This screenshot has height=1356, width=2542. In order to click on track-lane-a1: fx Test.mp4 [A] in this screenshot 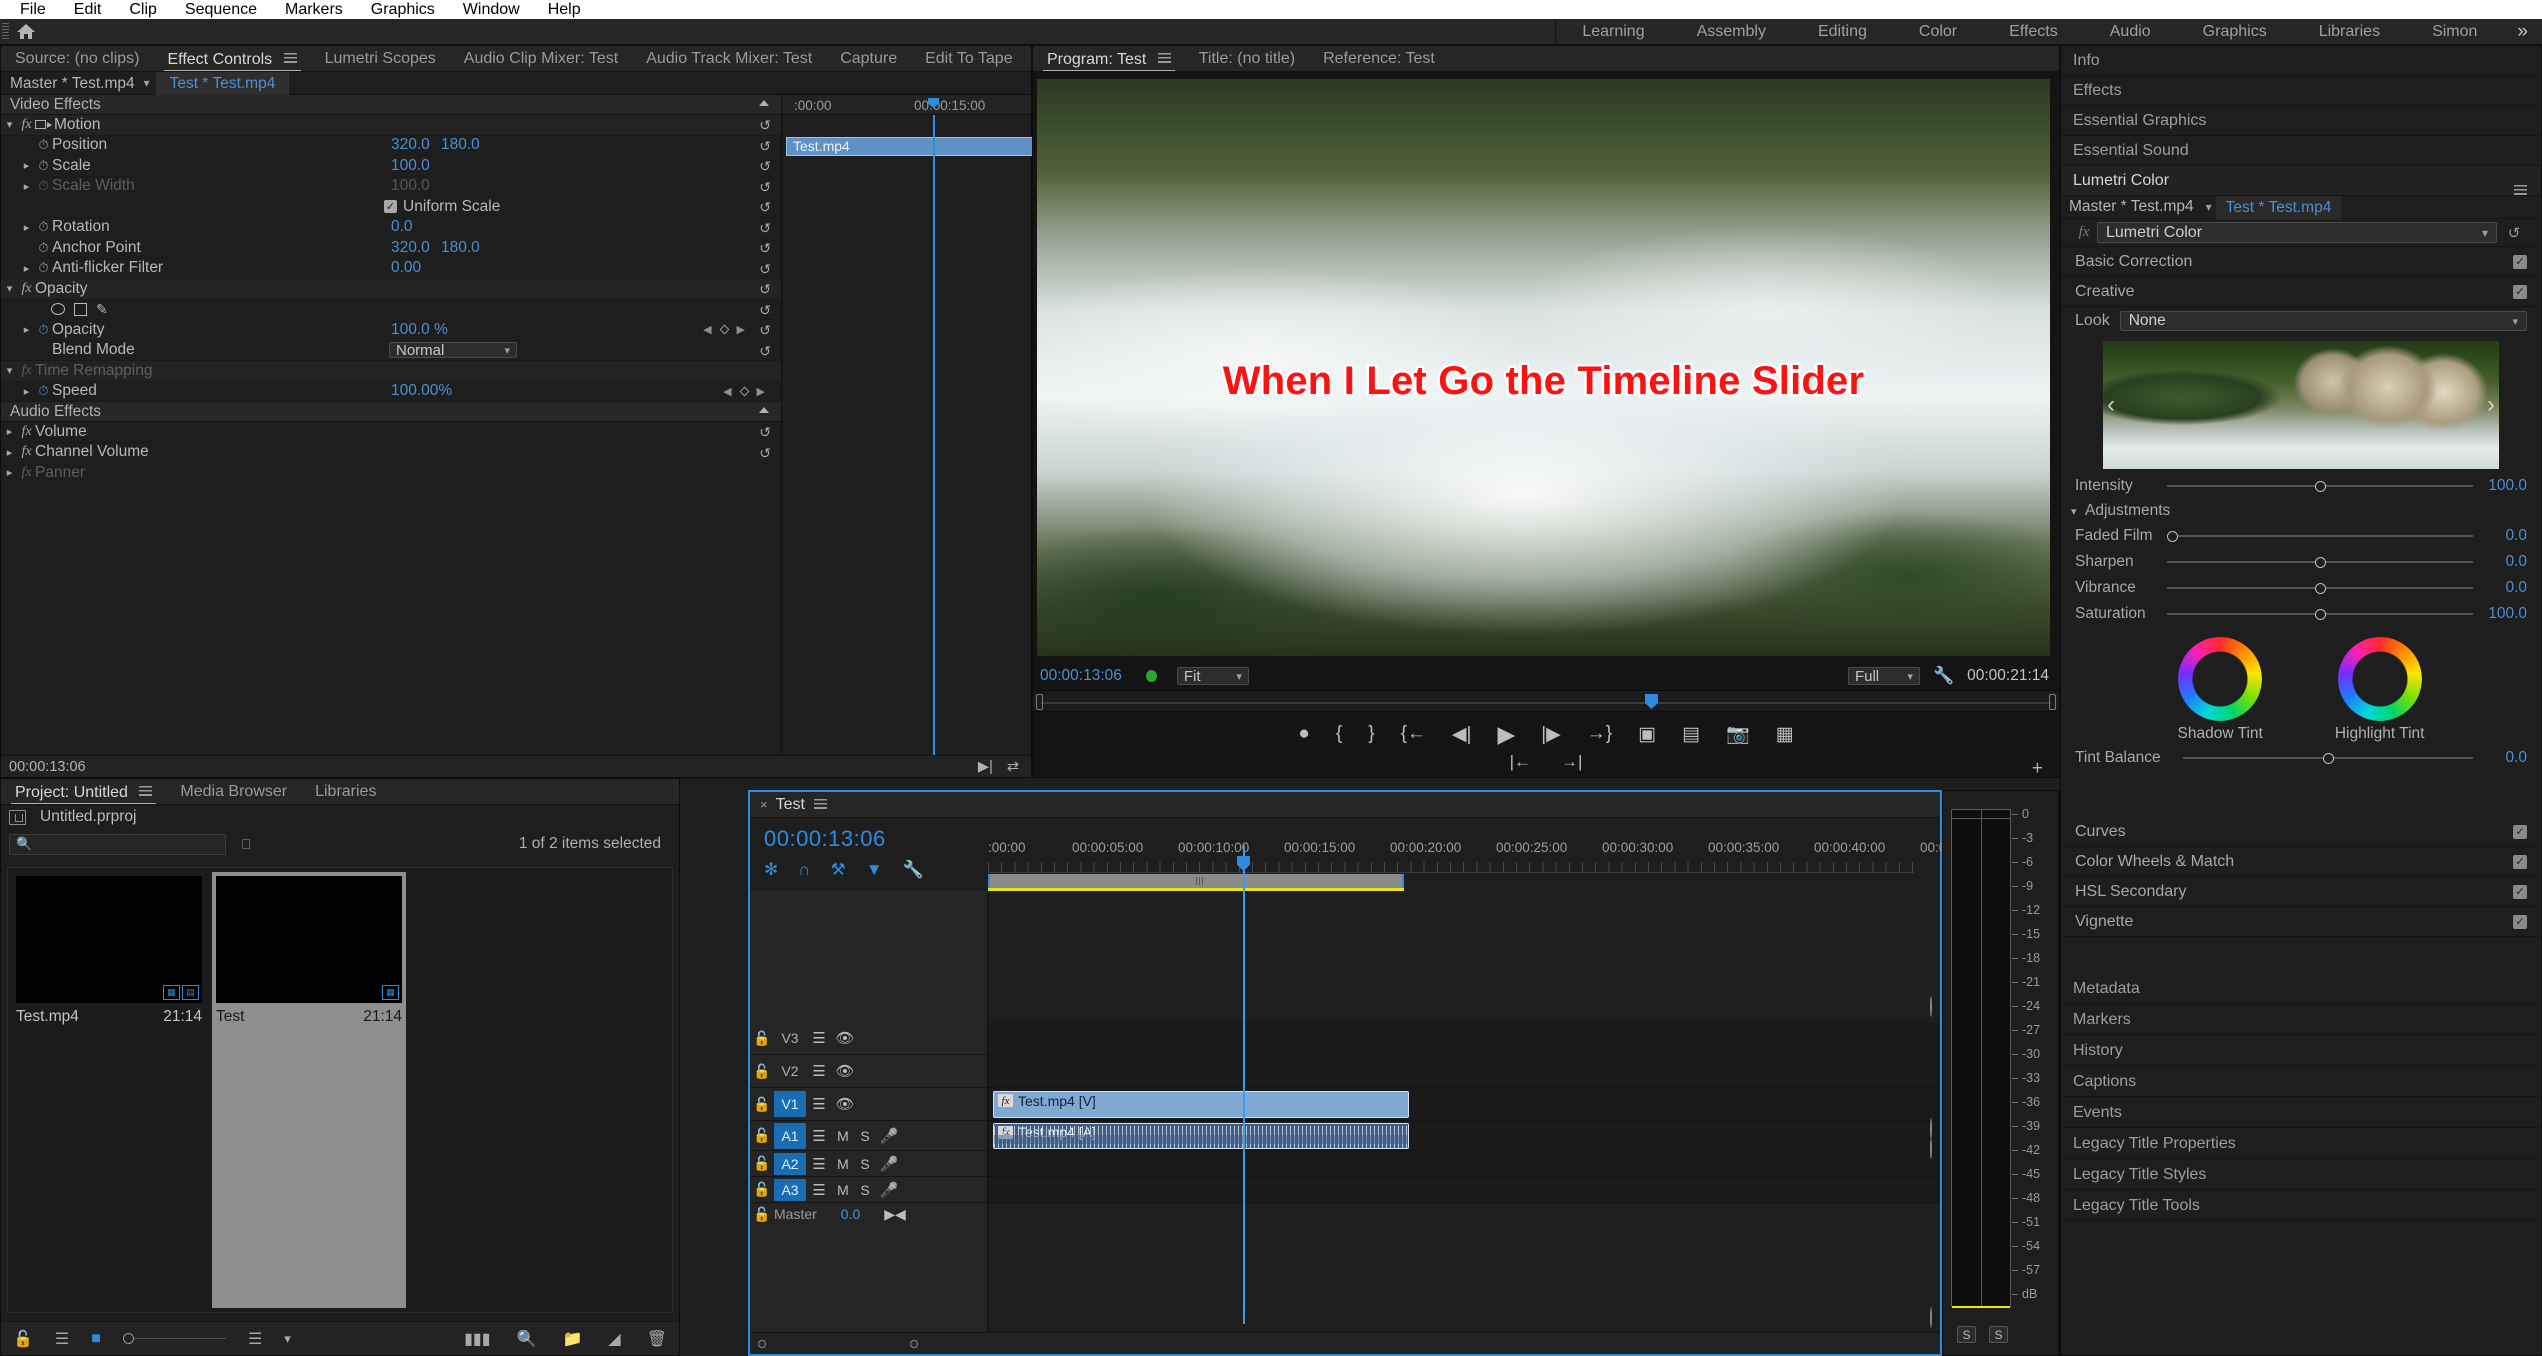, I will do `click(1464, 1136)`.